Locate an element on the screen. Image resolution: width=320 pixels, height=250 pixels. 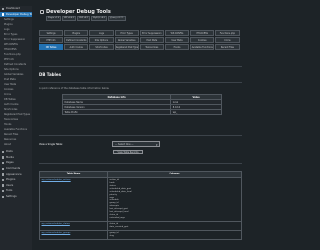
tab-wp-config: WP-CONFIG is located at coordinates (177, 33).